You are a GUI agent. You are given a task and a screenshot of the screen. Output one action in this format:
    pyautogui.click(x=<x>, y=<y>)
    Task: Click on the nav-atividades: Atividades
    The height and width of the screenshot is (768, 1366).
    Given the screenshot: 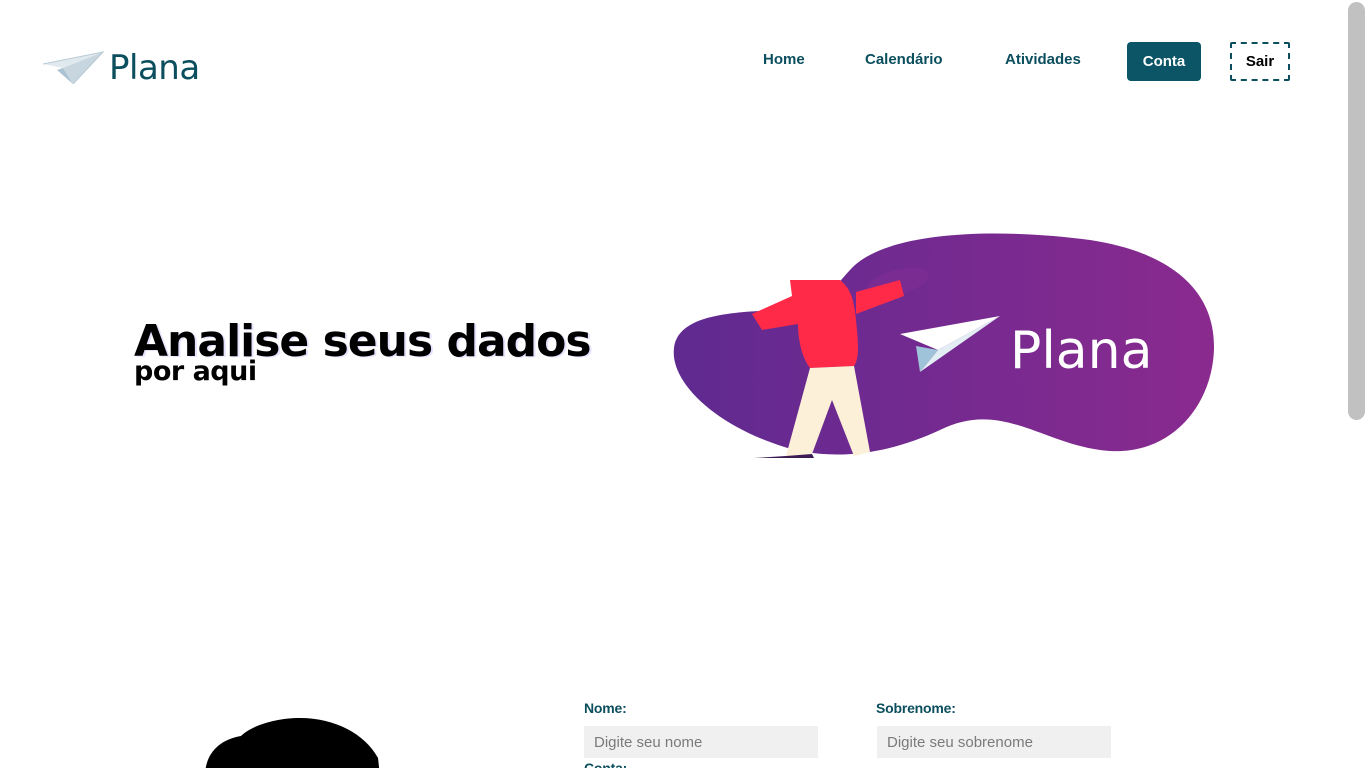 What is the action you would take?
    pyautogui.click(x=1043, y=59)
    